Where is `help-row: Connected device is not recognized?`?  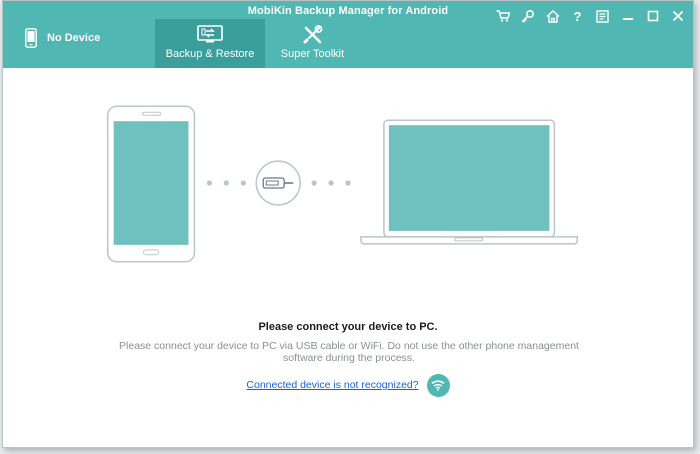 help-row: Connected device is not recognized? is located at coordinates (348, 385).